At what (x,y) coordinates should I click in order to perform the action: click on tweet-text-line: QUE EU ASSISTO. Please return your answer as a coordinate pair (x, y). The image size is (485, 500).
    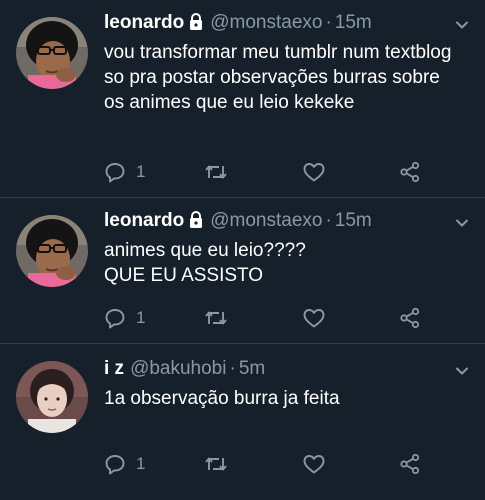
    Looking at the image, I should click on (184, 275).